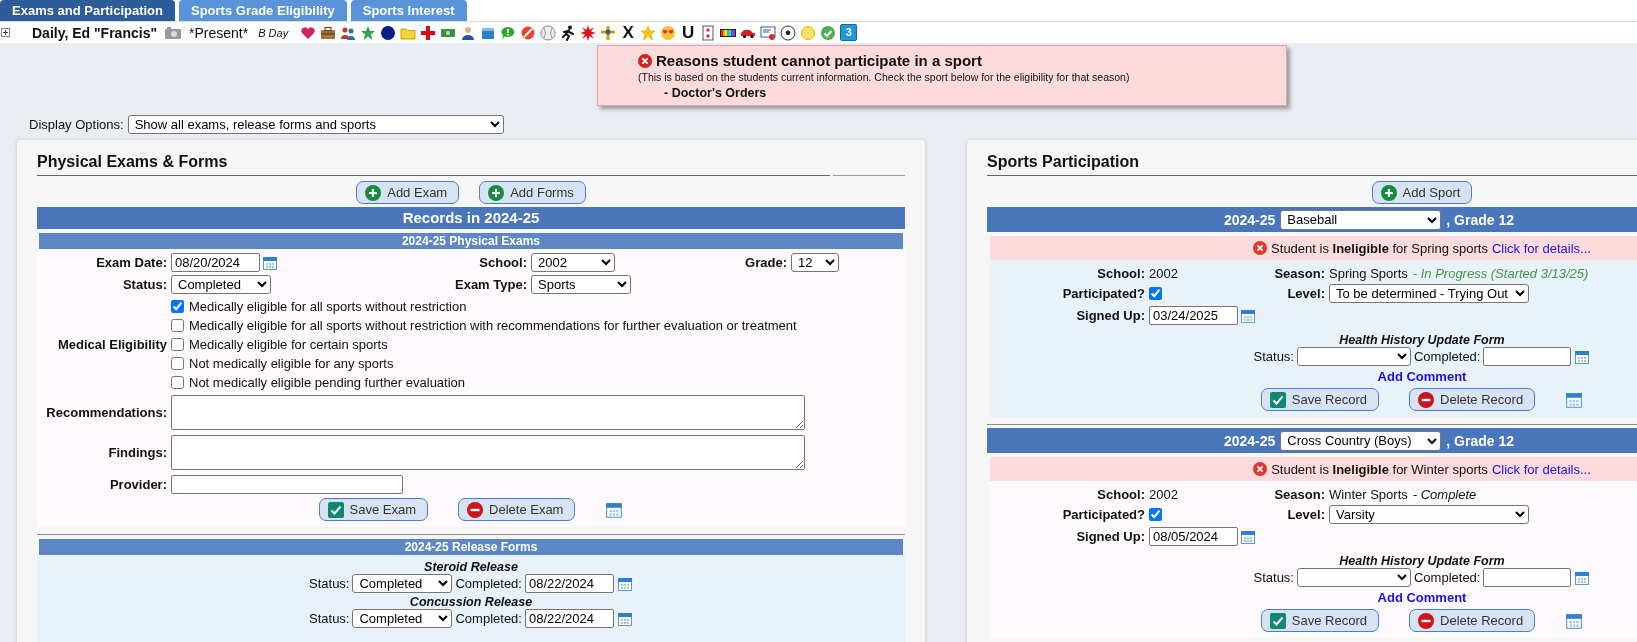 Image resolution: width=1637 pixels, height=642 pixels. I want to click on option-label: Not medically eligible for any sports, so click(291, 363).